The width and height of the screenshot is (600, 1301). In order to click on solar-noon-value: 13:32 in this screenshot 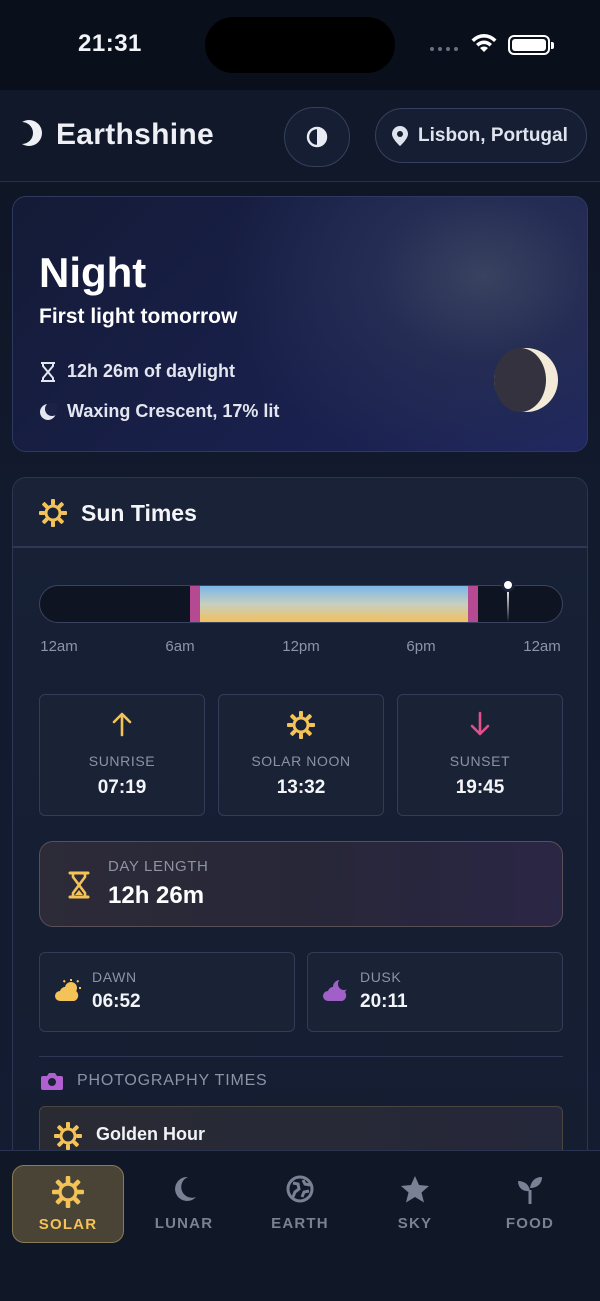, I will do `click(301, 787)`.